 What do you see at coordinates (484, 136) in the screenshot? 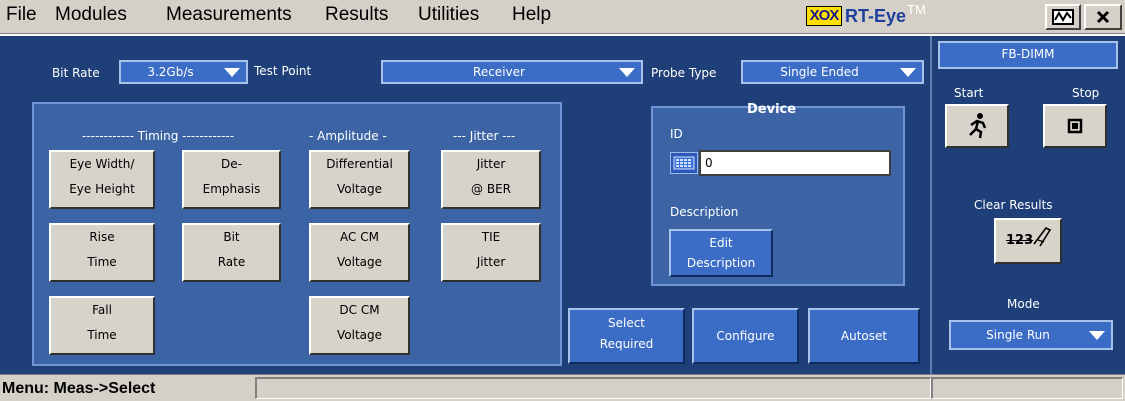
I see `jitter-header: --- Jitter ---` at bounding box center [484, 136].